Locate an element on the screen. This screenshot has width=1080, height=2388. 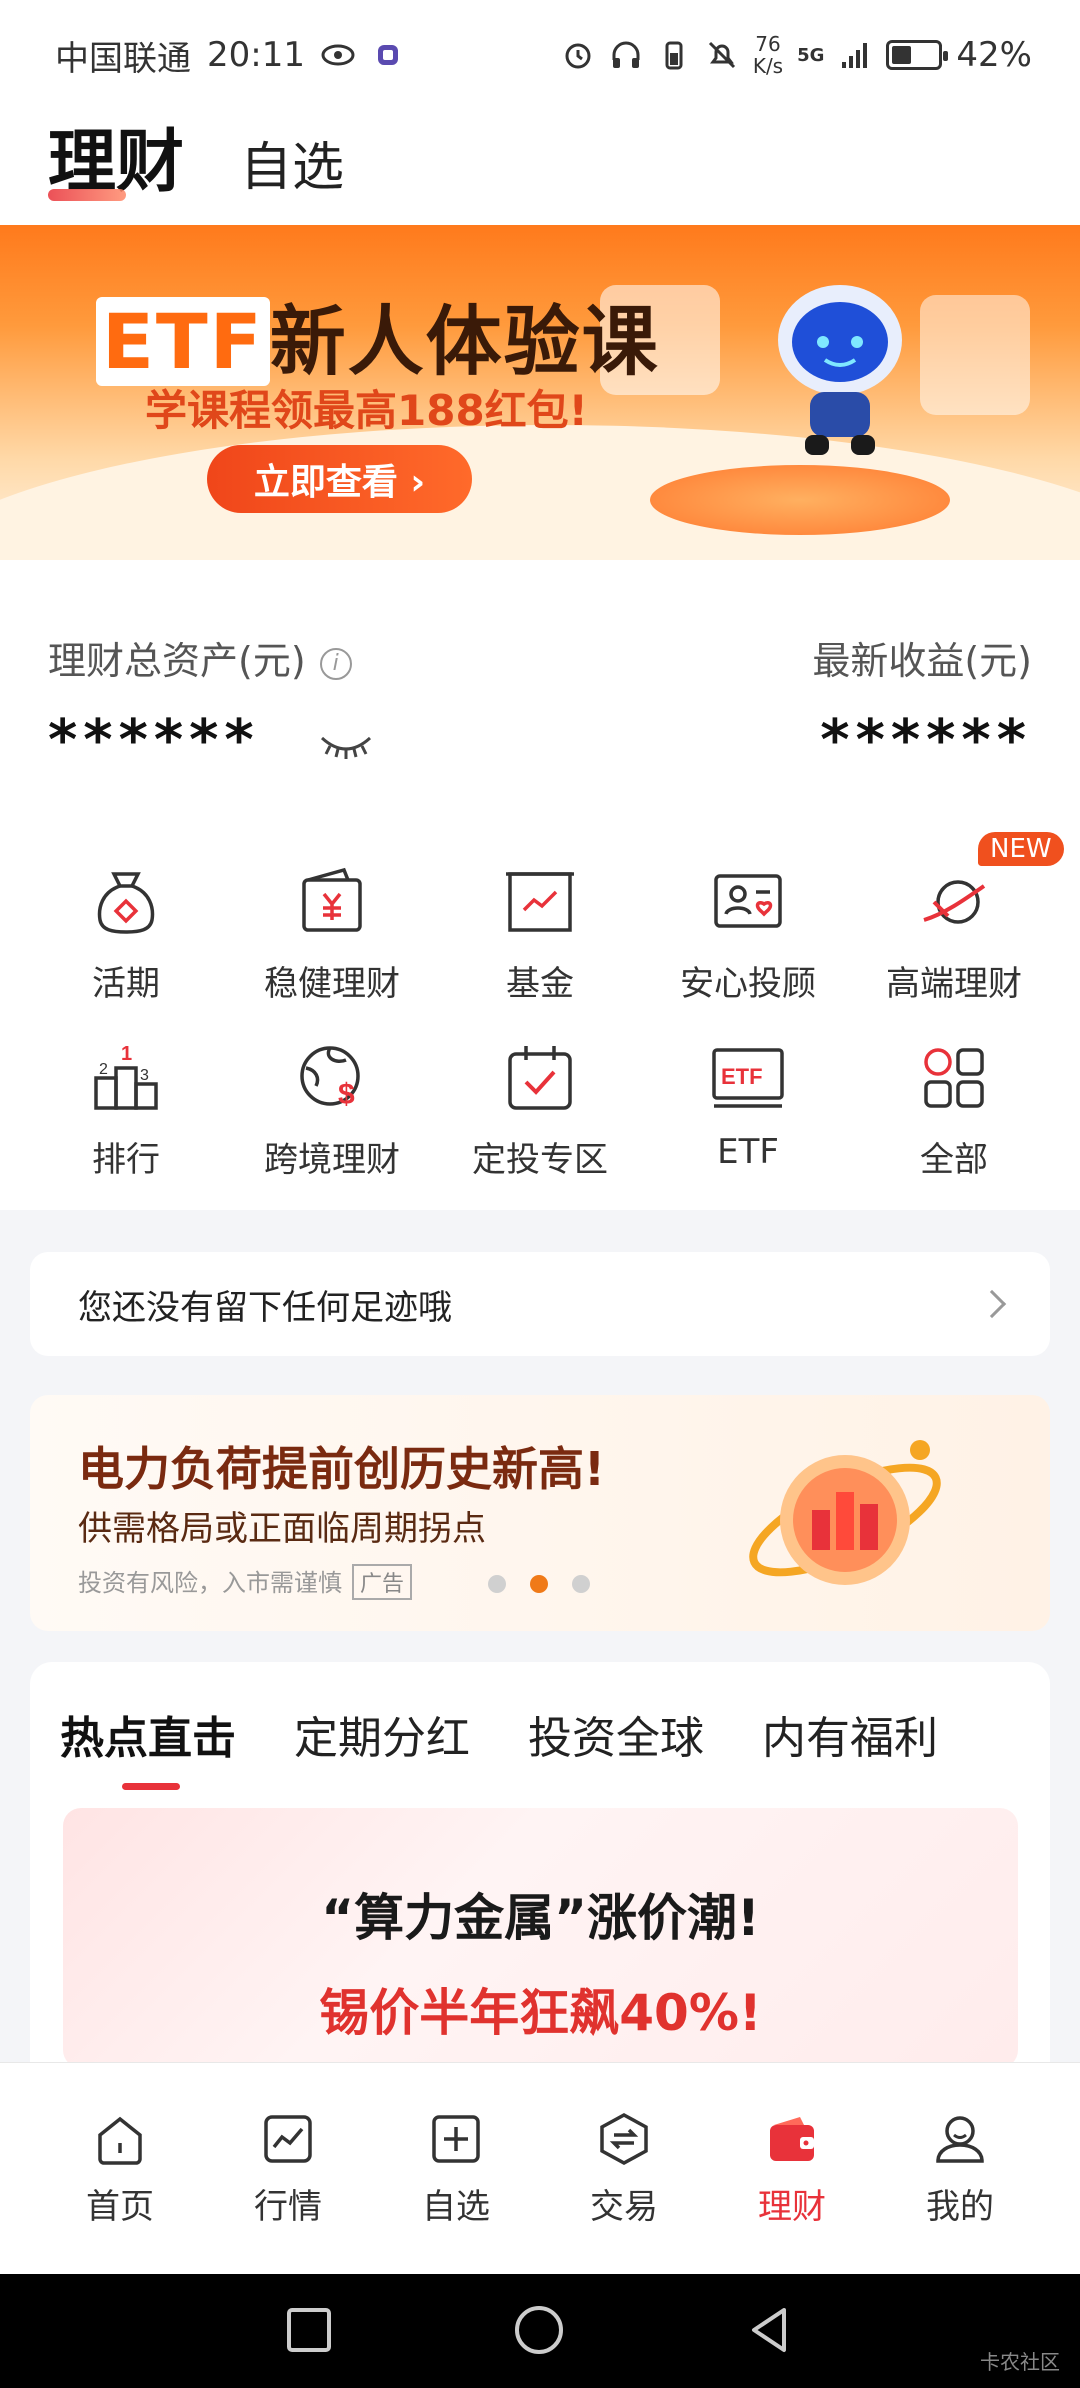
info-icon: i is located at coordinates (335, 663).